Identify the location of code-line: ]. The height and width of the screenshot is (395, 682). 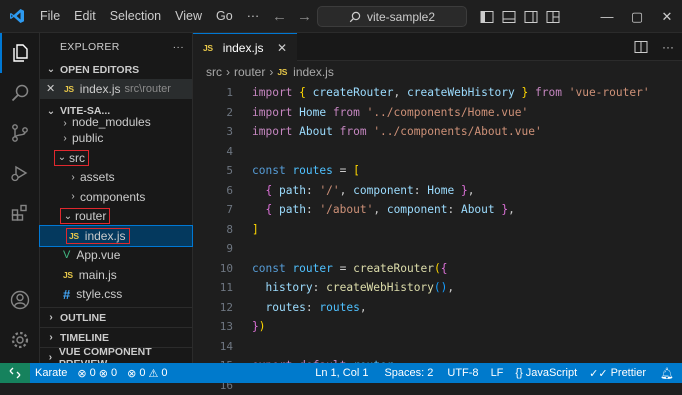
(451, 230).